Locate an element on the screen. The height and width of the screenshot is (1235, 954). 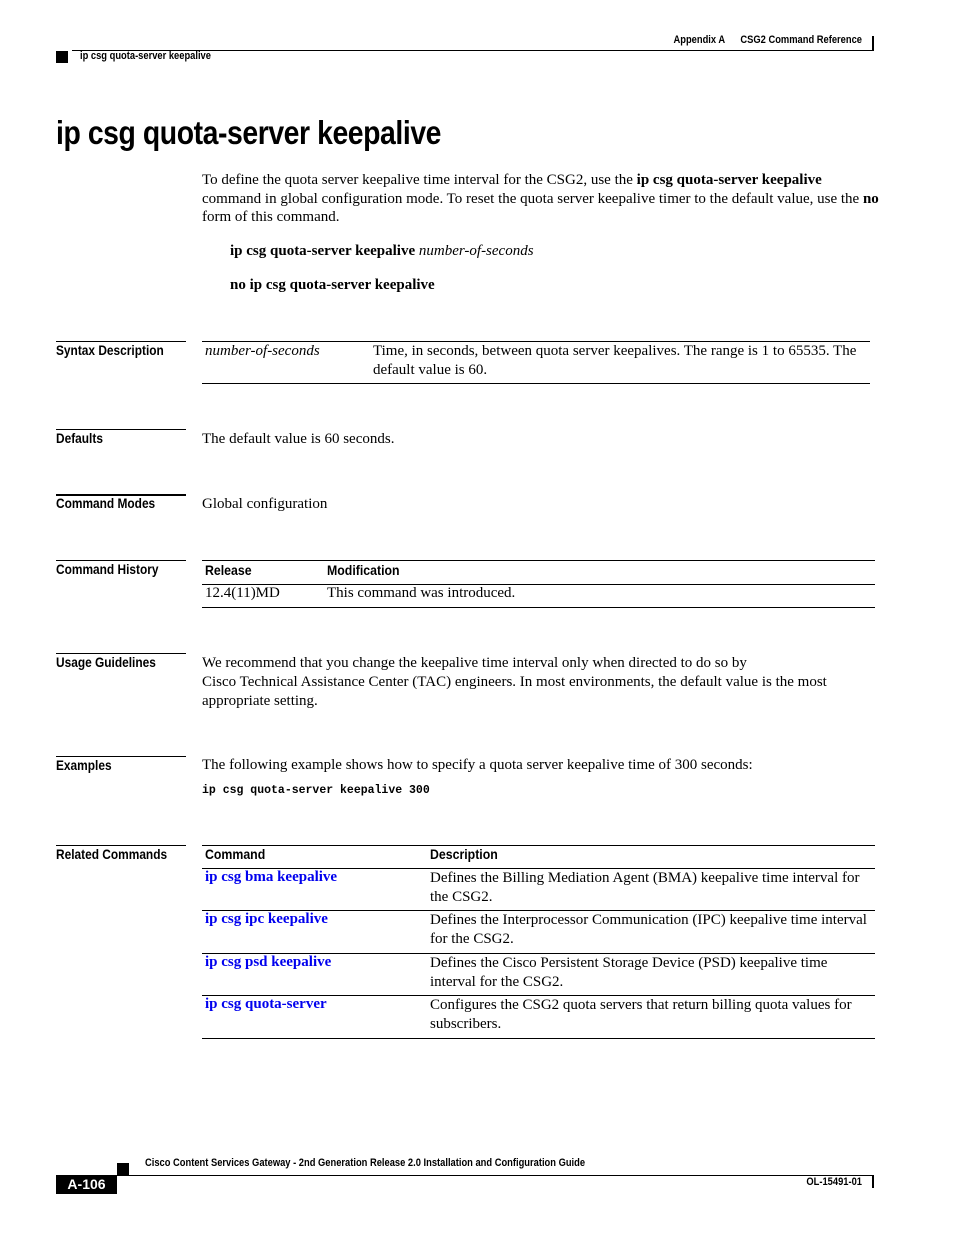
page-number: A-106 is located at coordinates (86, 1184).